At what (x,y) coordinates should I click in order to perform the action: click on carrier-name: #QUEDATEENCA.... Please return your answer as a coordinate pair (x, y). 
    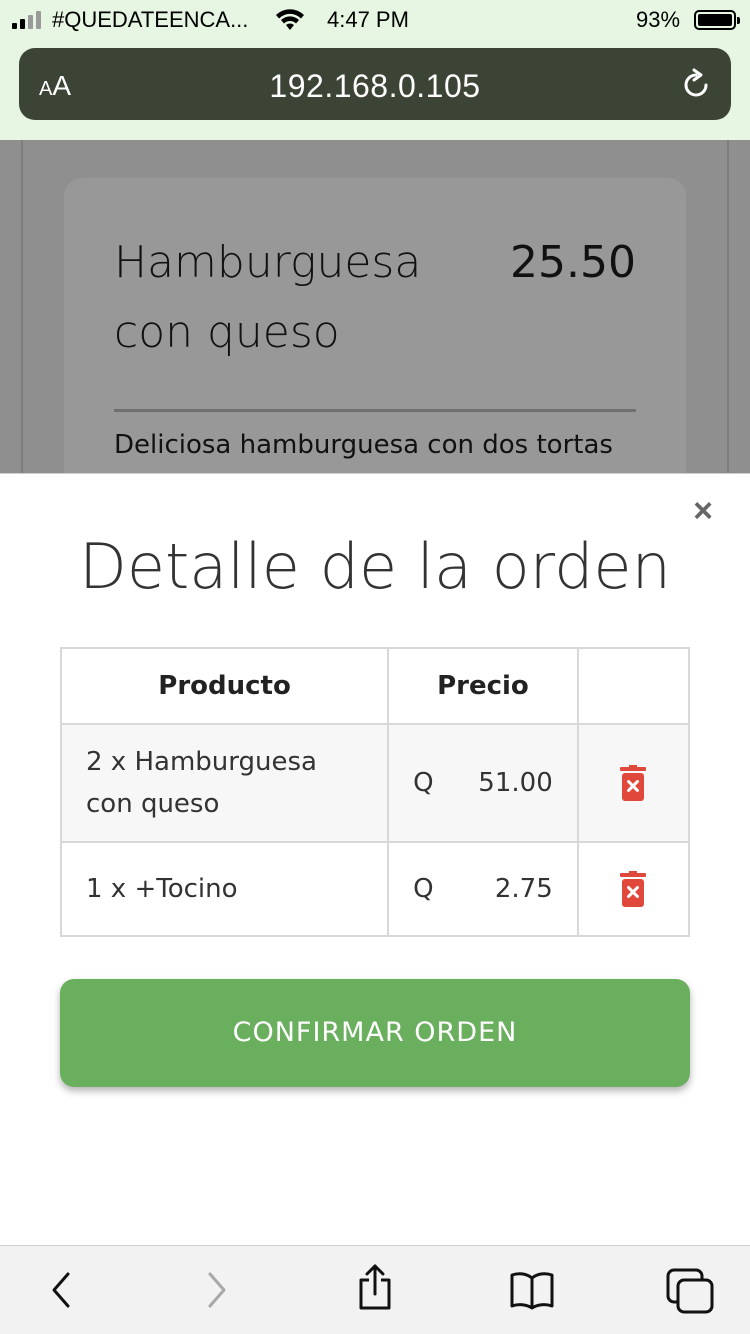
    Looking at the image, I should click on (150, 19).